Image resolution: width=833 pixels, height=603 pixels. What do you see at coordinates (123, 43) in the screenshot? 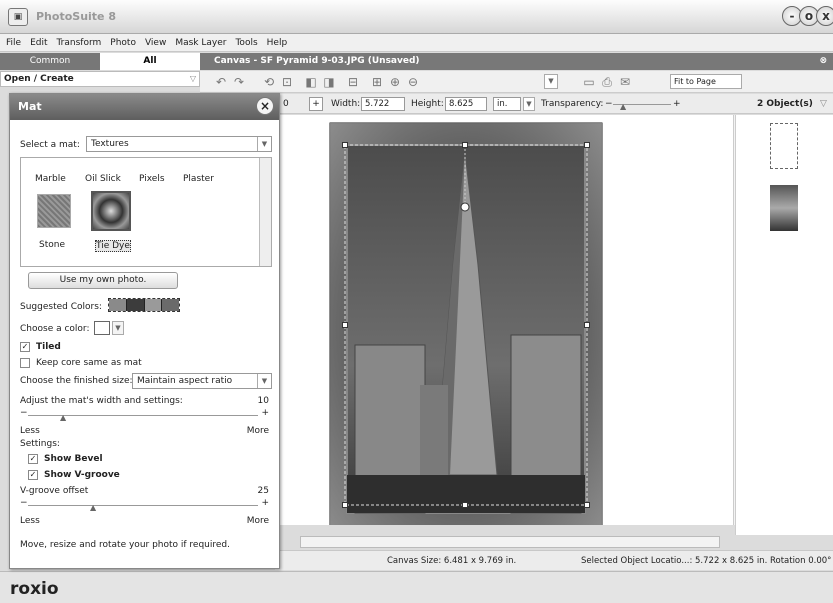
I see `menu-photo: Photo` at bounding box center [123, 43].